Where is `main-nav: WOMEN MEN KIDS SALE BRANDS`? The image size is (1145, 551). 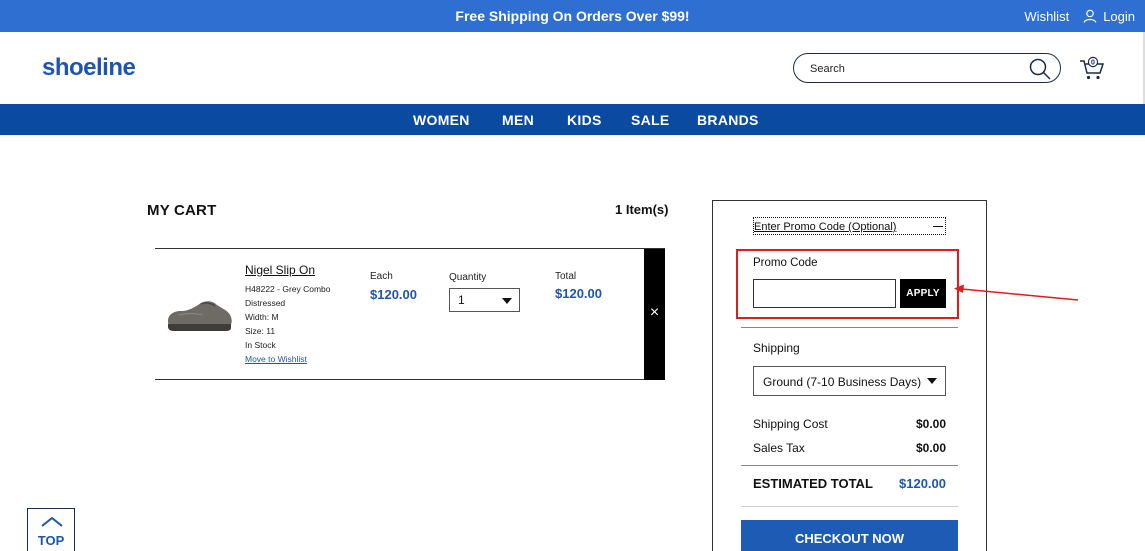 main-nav: WOMEN MEN KIDS SALE BRANDS is located at coordinates (572, 119).